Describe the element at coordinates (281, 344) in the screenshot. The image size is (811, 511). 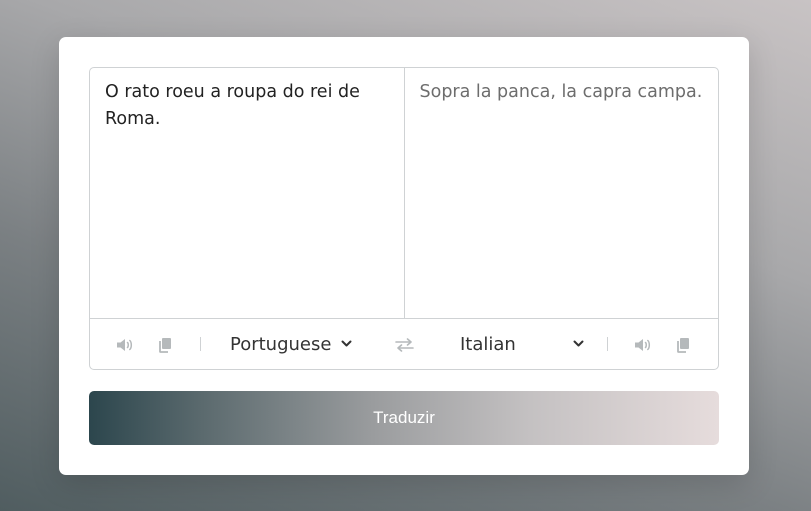
I see `from-language-label: Portuguese` at that location.